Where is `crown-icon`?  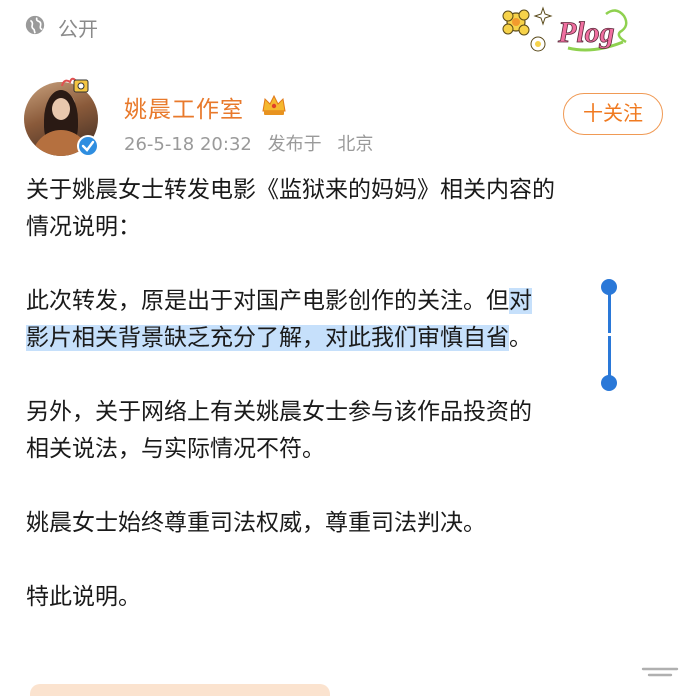 crown-icon is located at coordinates (274, 104).